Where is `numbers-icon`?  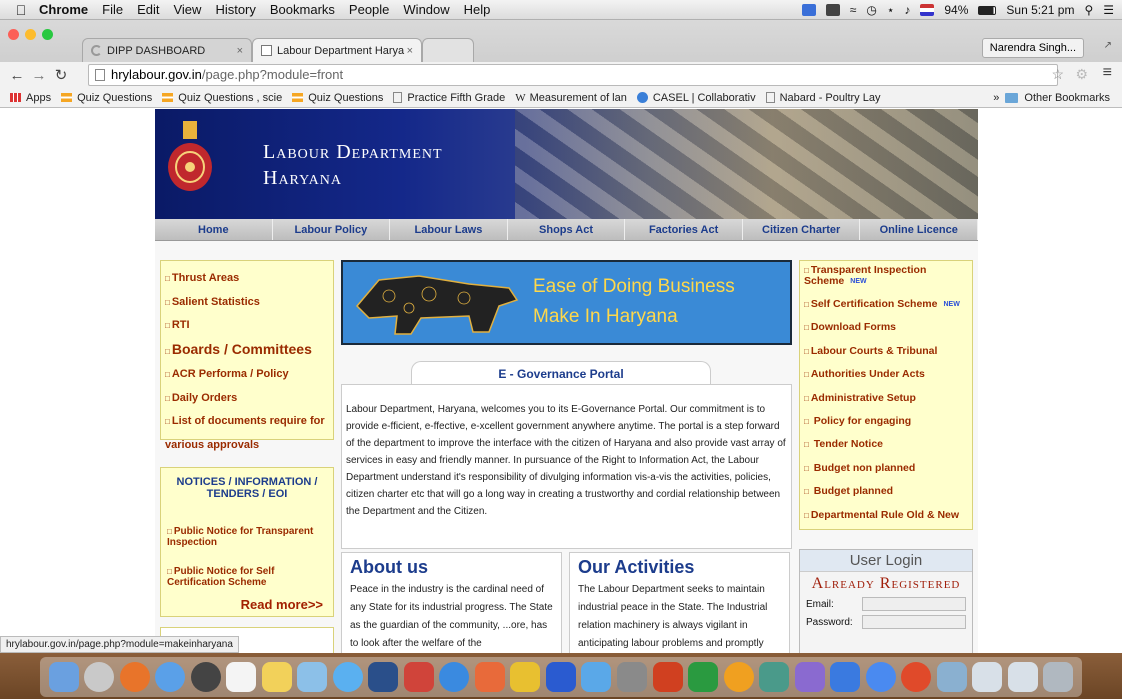 numbers-icon is located at coordinates (774, 677).